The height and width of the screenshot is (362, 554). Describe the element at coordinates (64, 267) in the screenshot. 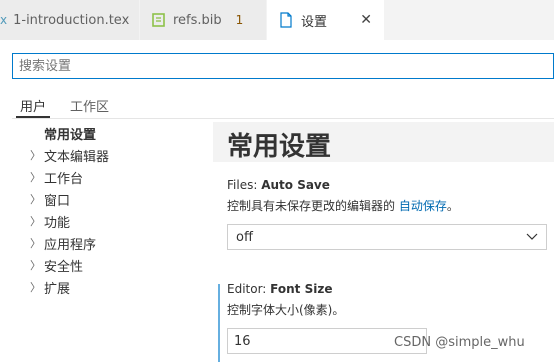

I see `toc-label: 安全性` at that location.